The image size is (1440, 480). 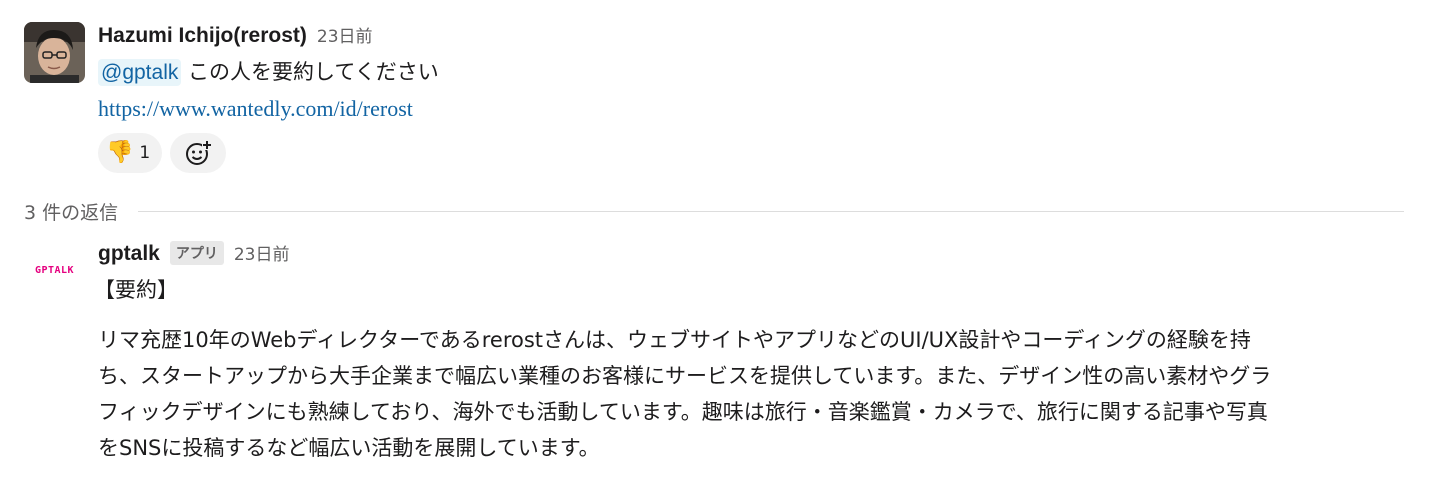 I want to click on thumbsdown-icon: 👎, so click(x=120, y=152).